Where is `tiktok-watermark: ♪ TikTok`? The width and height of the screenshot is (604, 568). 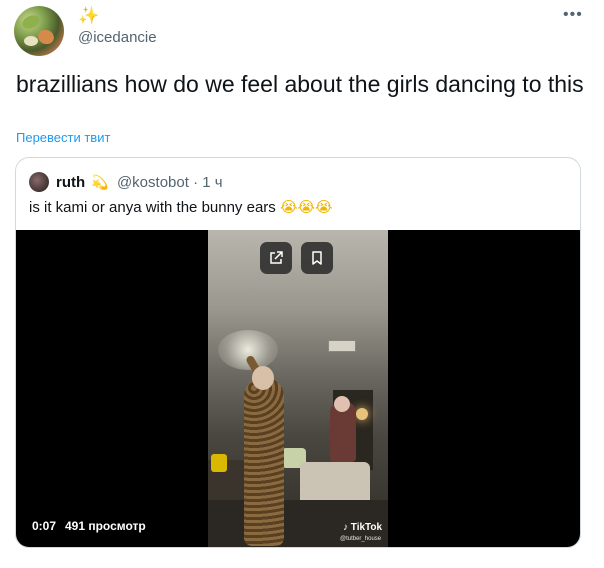 tiktok-watermark: ♪ TikTok is located at coordinates (363, 527).